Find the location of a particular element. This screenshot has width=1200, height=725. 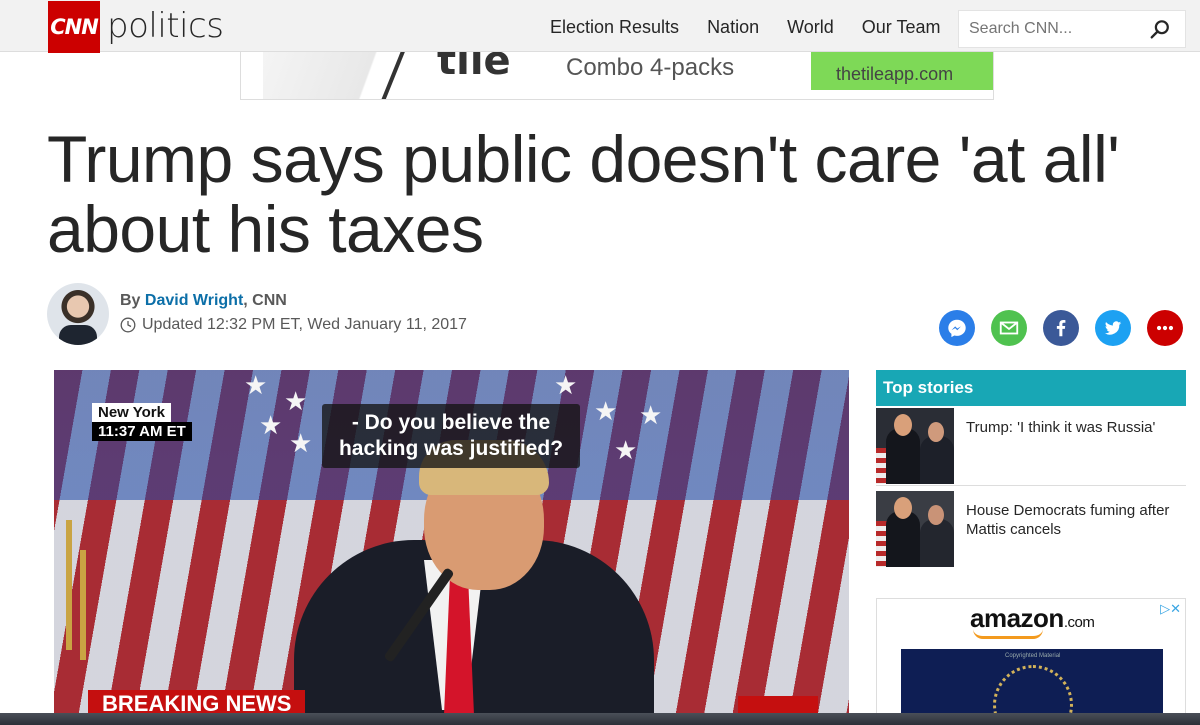

os-dock is located at coordinates (600, 719).